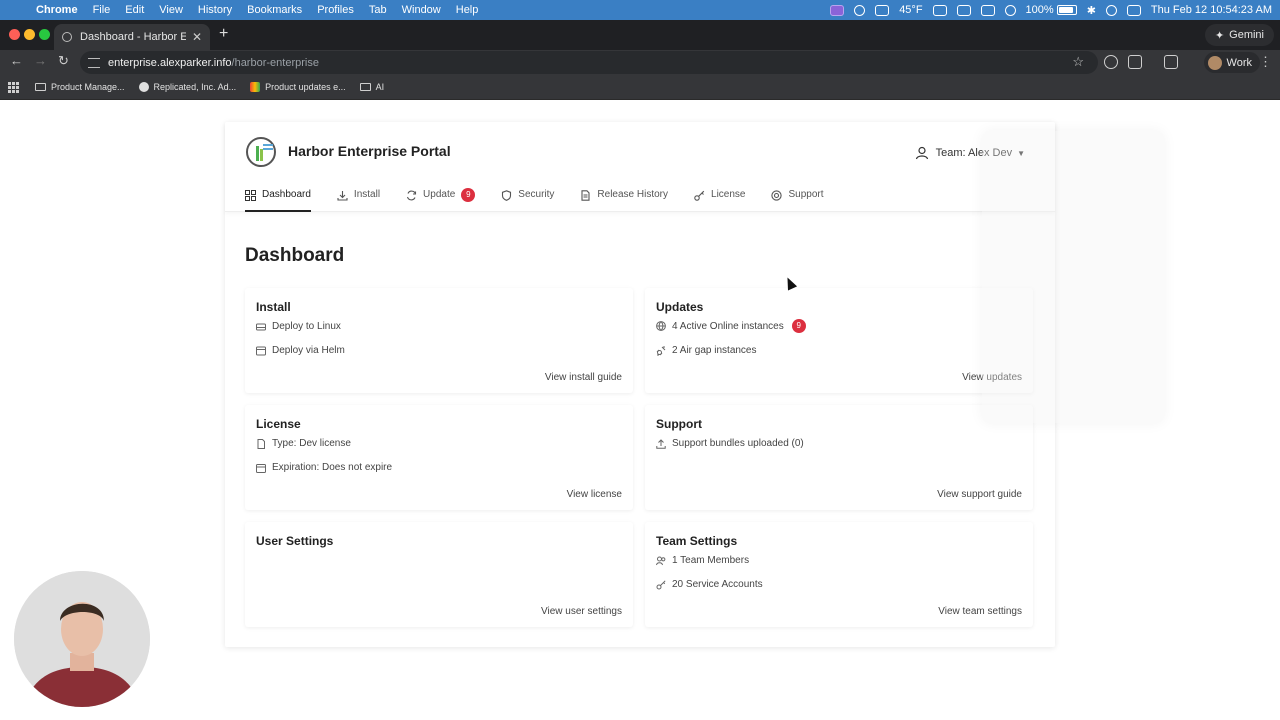  What do you see at coordinates (311, 443) in the screenshot?
I see `row-label: Type: Dev license` at bounding box center [311, 443].